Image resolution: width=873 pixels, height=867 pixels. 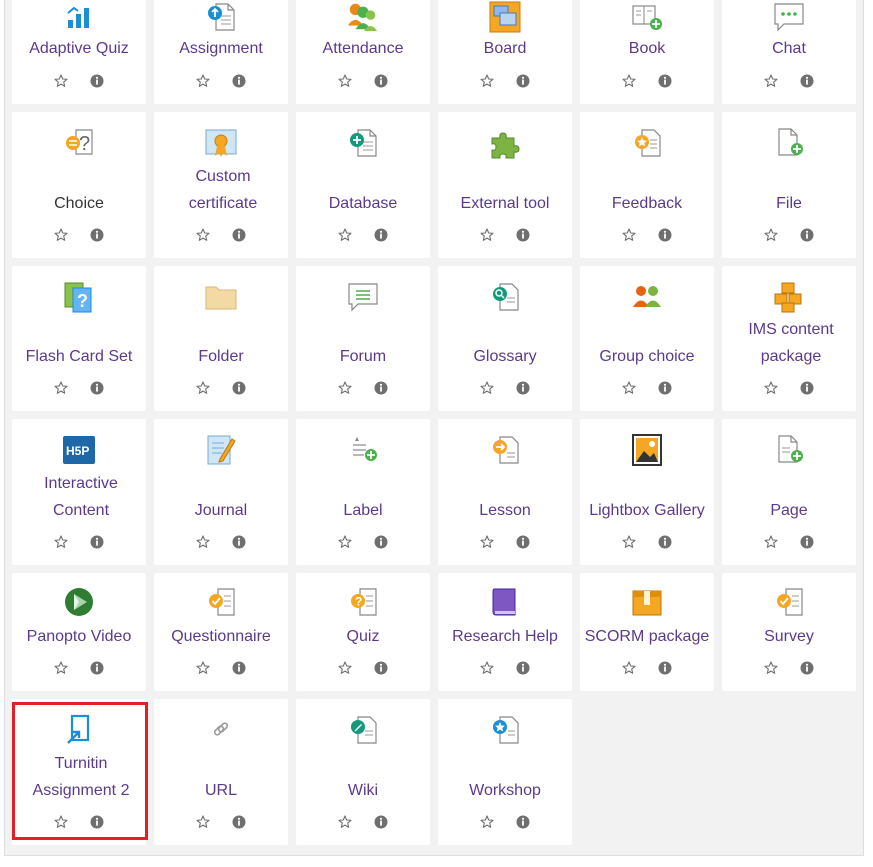 I want to click on activity-tile-lesson: Lesson, so click(x=505, y=492).